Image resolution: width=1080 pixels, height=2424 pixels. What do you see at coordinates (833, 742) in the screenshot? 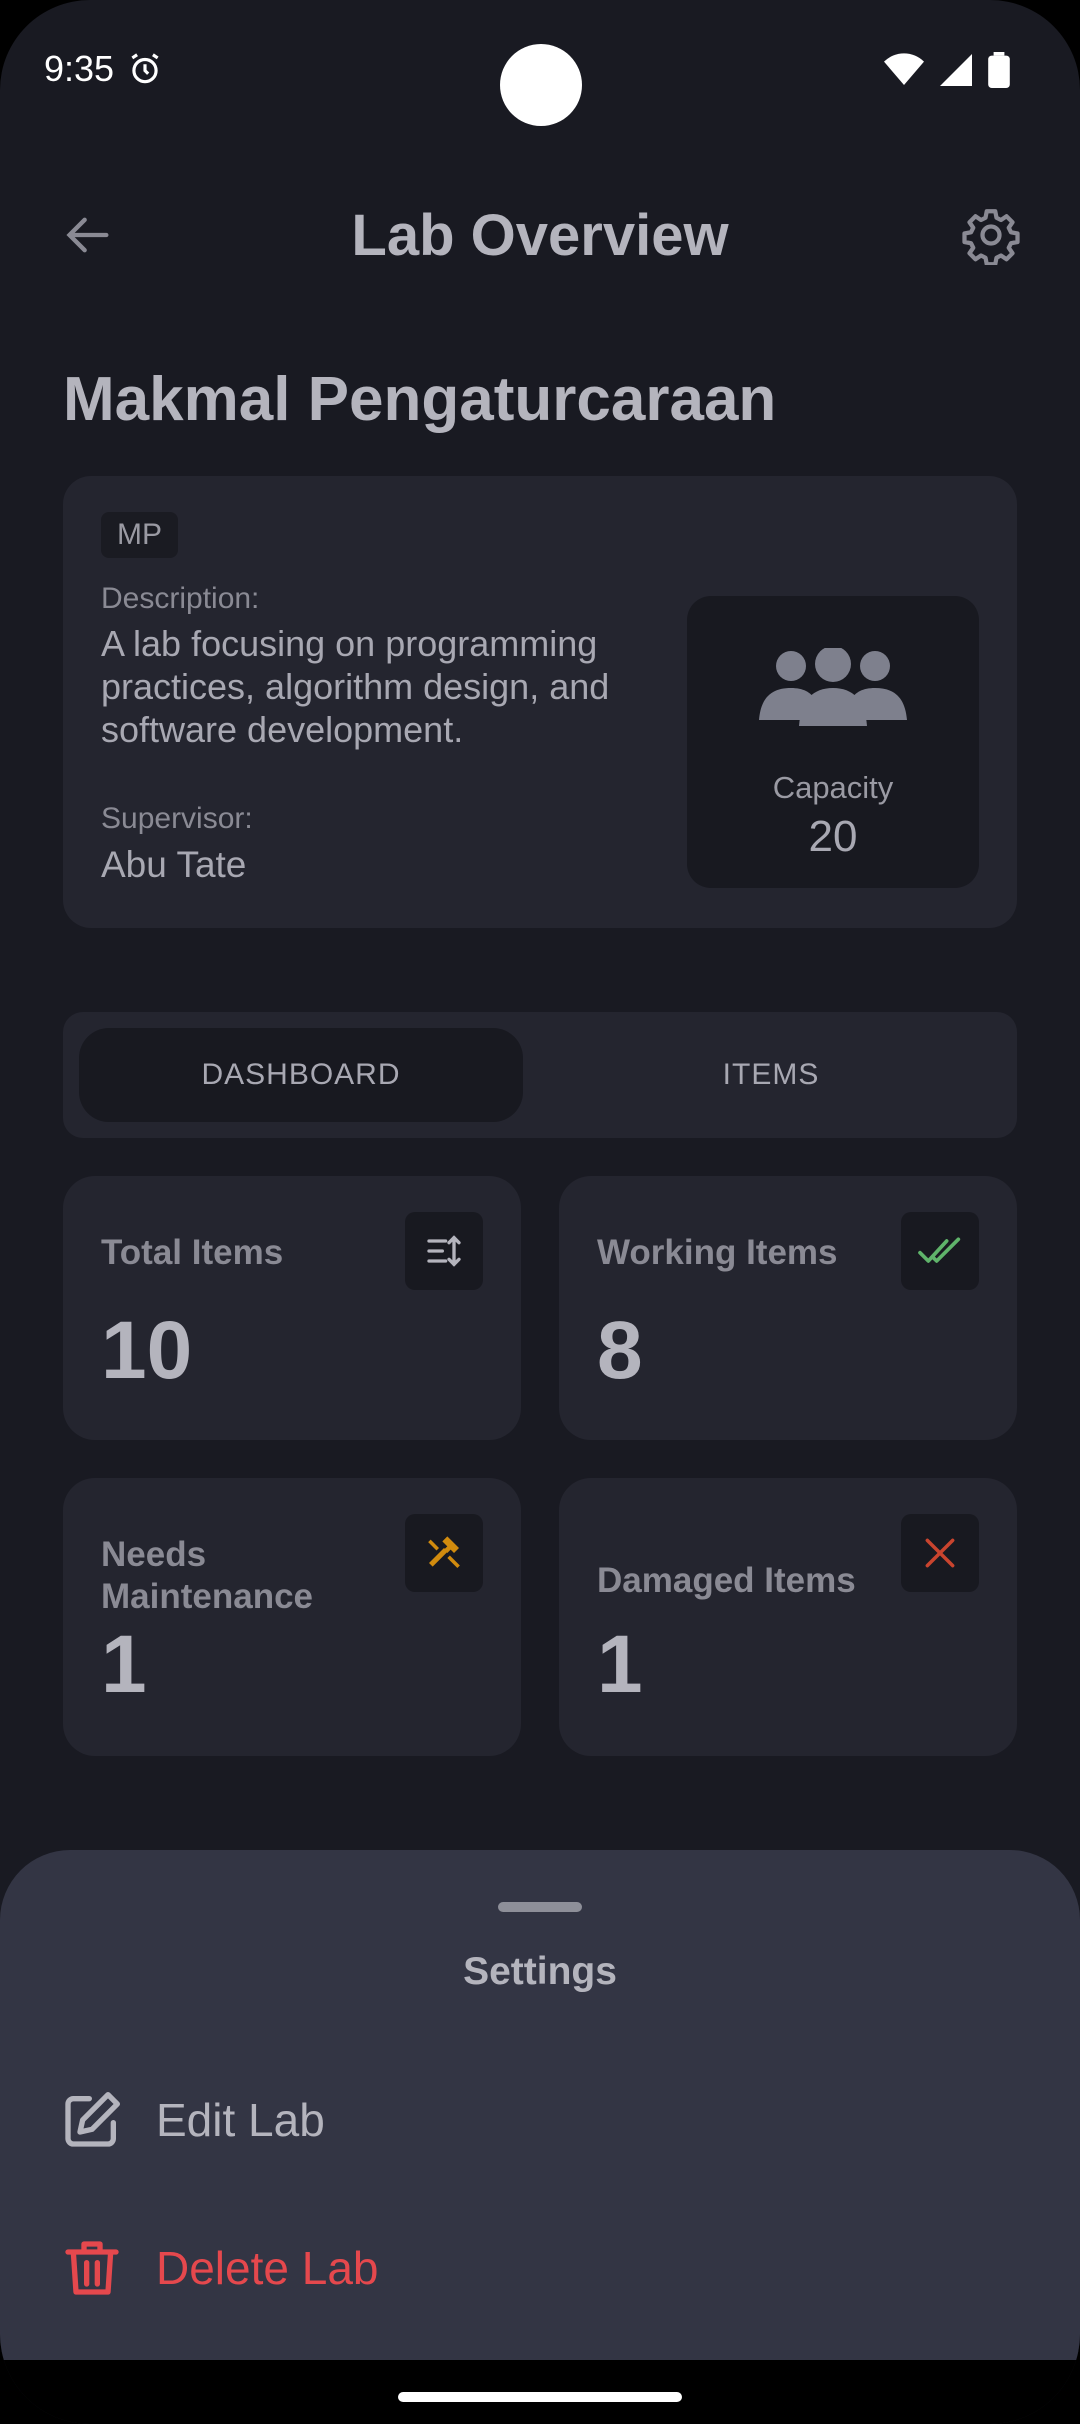
I see `capacity-box: Capacity 20` at bounding box center [833, 742].